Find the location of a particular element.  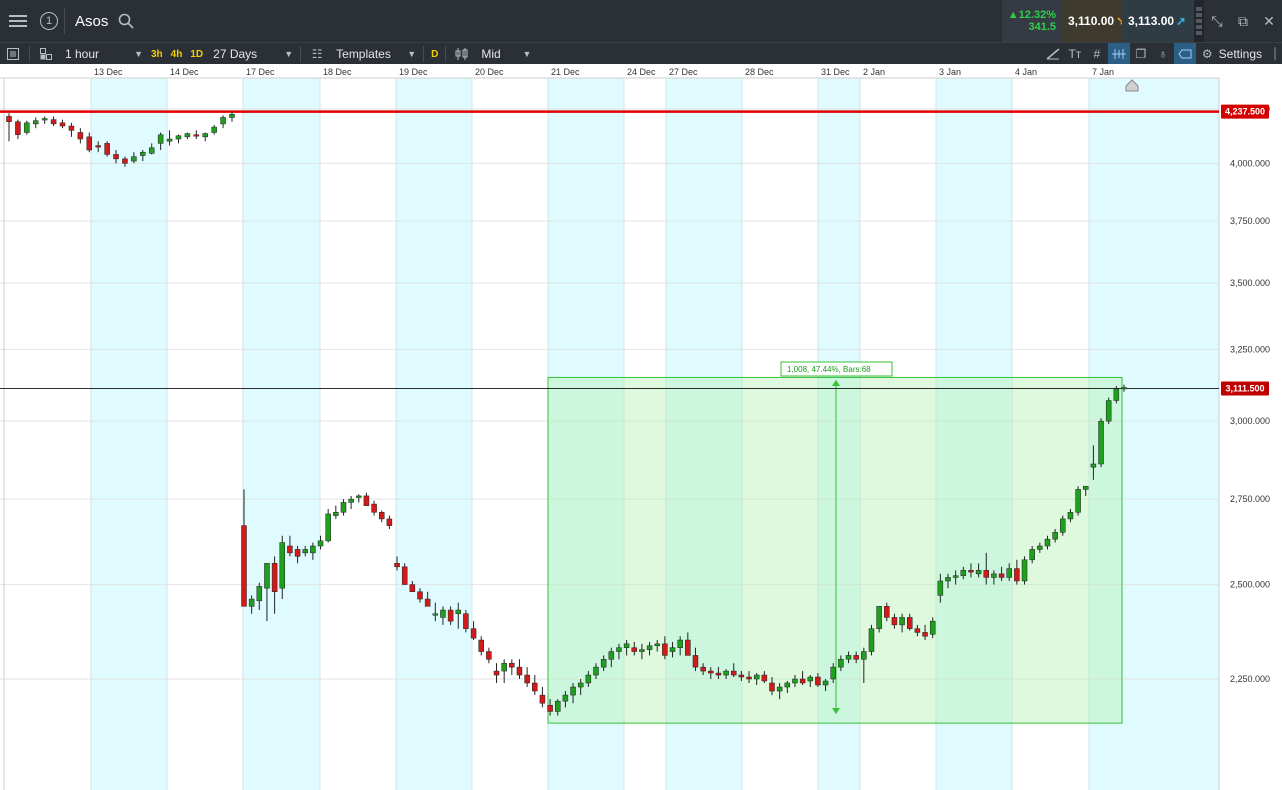

date-label: 28 Dec is located at coordinates (759, 72).